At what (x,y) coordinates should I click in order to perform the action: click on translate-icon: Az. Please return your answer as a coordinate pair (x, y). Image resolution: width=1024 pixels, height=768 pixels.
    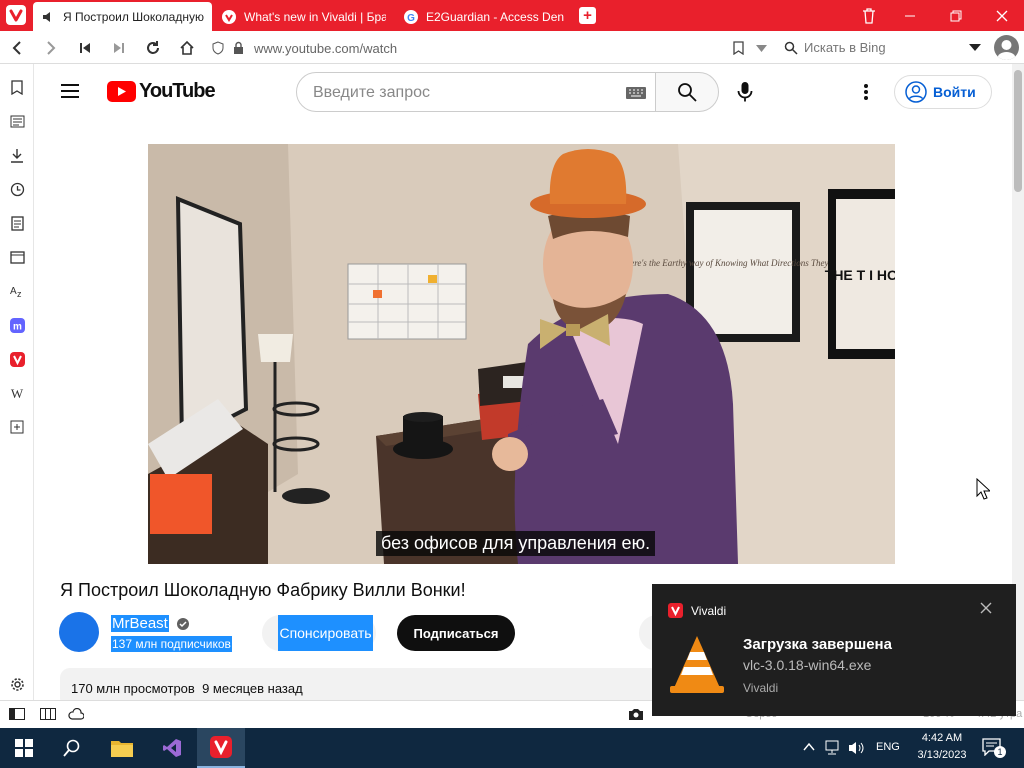
    Looking at the image, I should click on (16, 292).